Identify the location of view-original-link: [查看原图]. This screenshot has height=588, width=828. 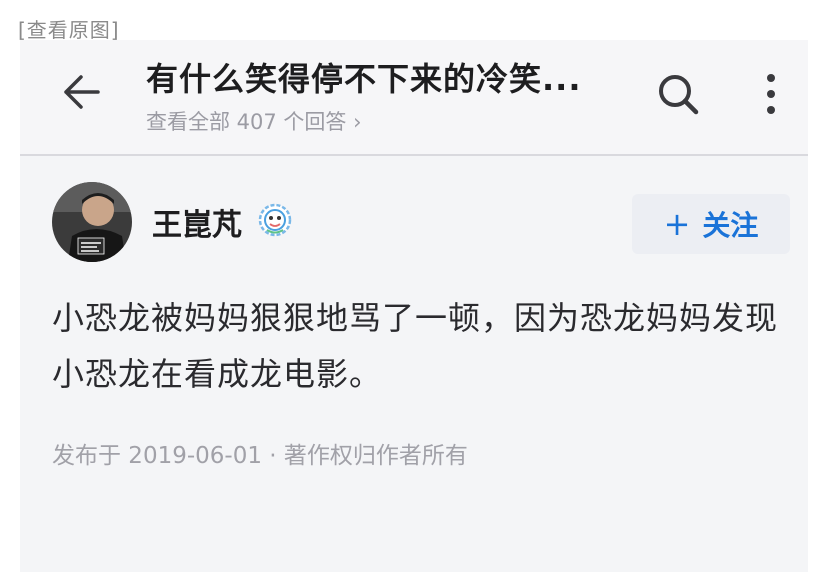
(69, 28).